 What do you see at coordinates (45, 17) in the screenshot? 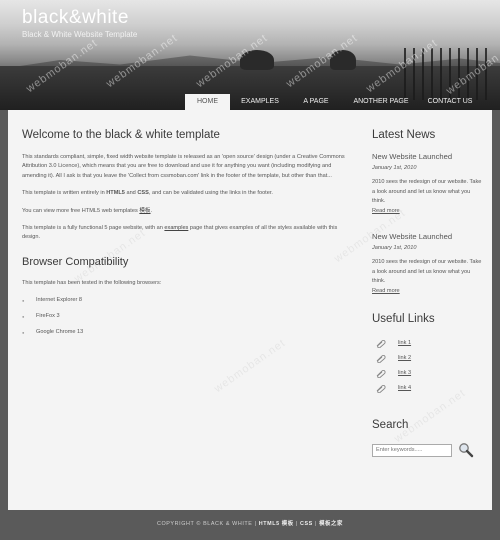
I see `logo-text-black: black` at bounding box center [45, 17].